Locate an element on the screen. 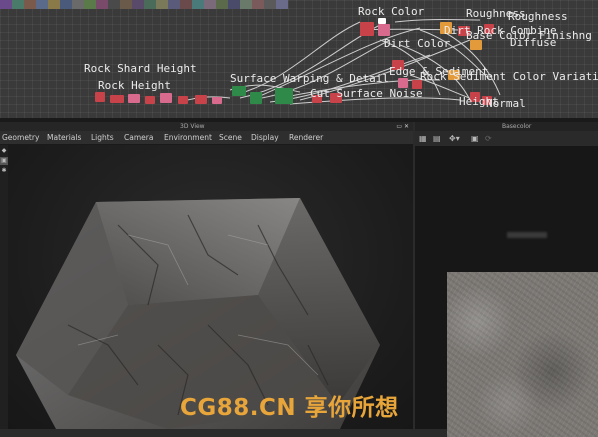 Image resolution: width=598 pixels, height=437 pixels. viewport-tools: ◆ ▣ ✱ is located at coordinates (4, 165).